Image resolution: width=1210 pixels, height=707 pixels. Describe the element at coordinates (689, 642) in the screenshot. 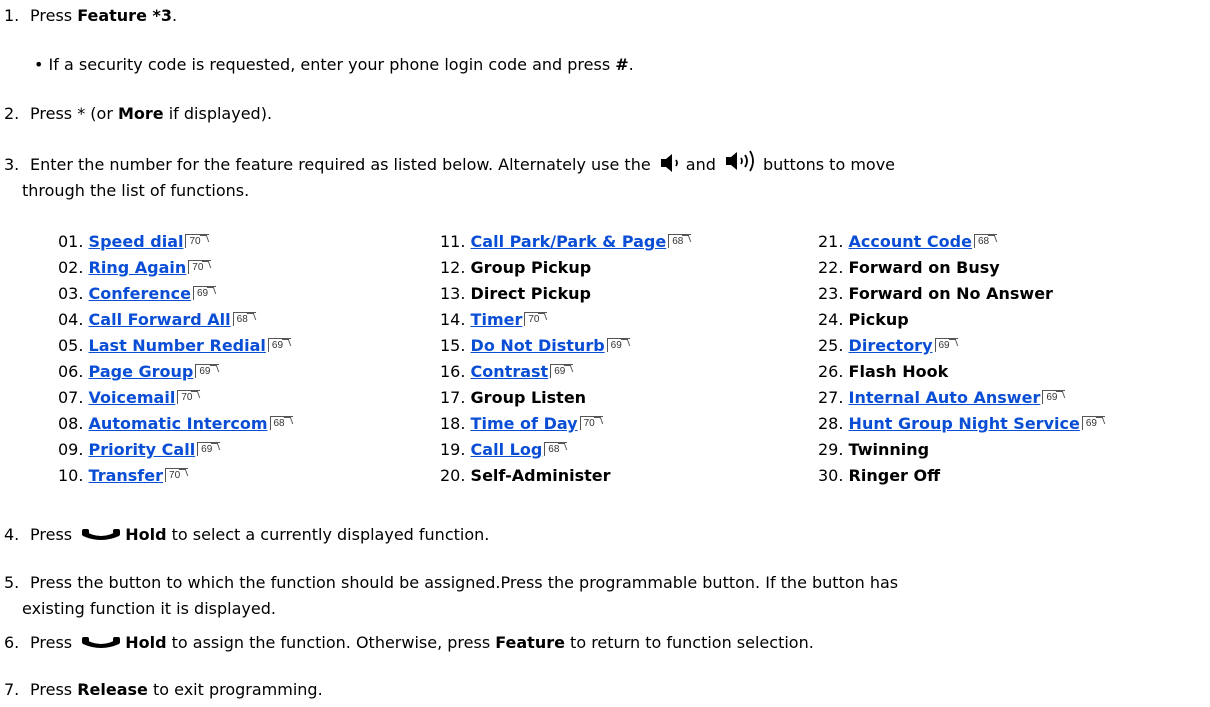

I see `step-text: to return to function selection.` at that location.